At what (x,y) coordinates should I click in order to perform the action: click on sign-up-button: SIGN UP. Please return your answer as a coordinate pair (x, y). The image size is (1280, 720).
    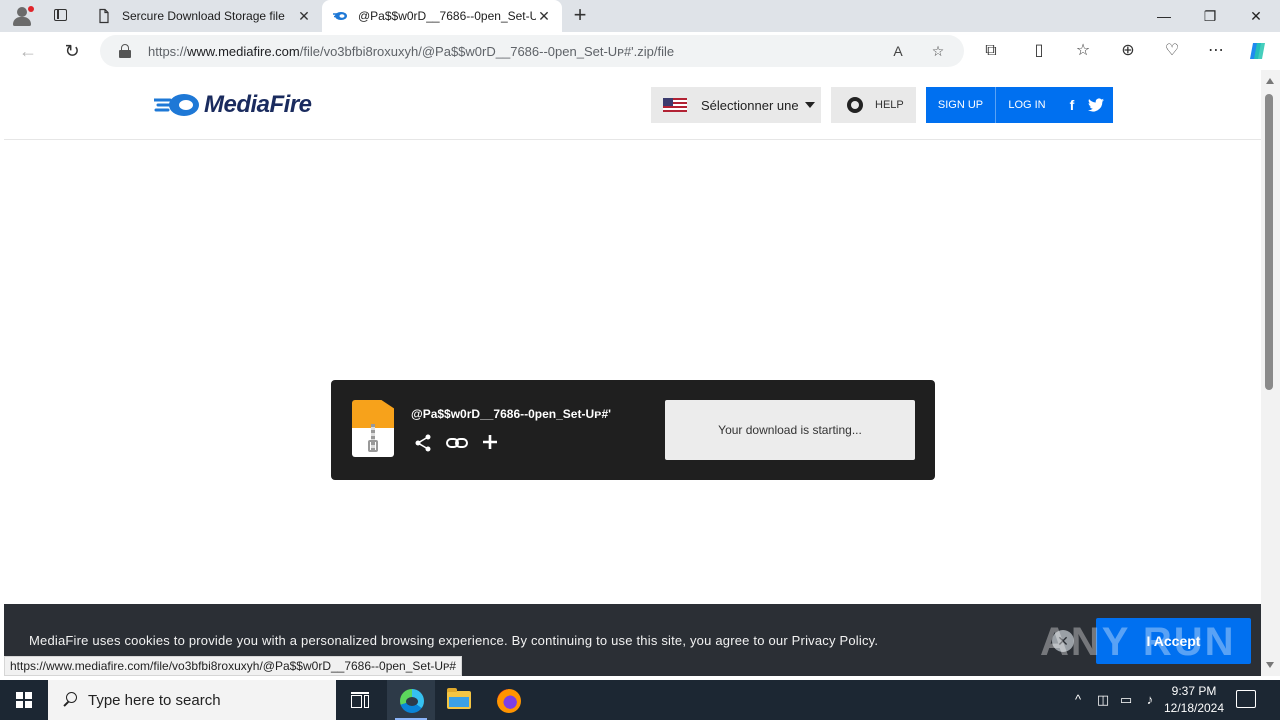
    Looking at the image, I should click on (961, 105).